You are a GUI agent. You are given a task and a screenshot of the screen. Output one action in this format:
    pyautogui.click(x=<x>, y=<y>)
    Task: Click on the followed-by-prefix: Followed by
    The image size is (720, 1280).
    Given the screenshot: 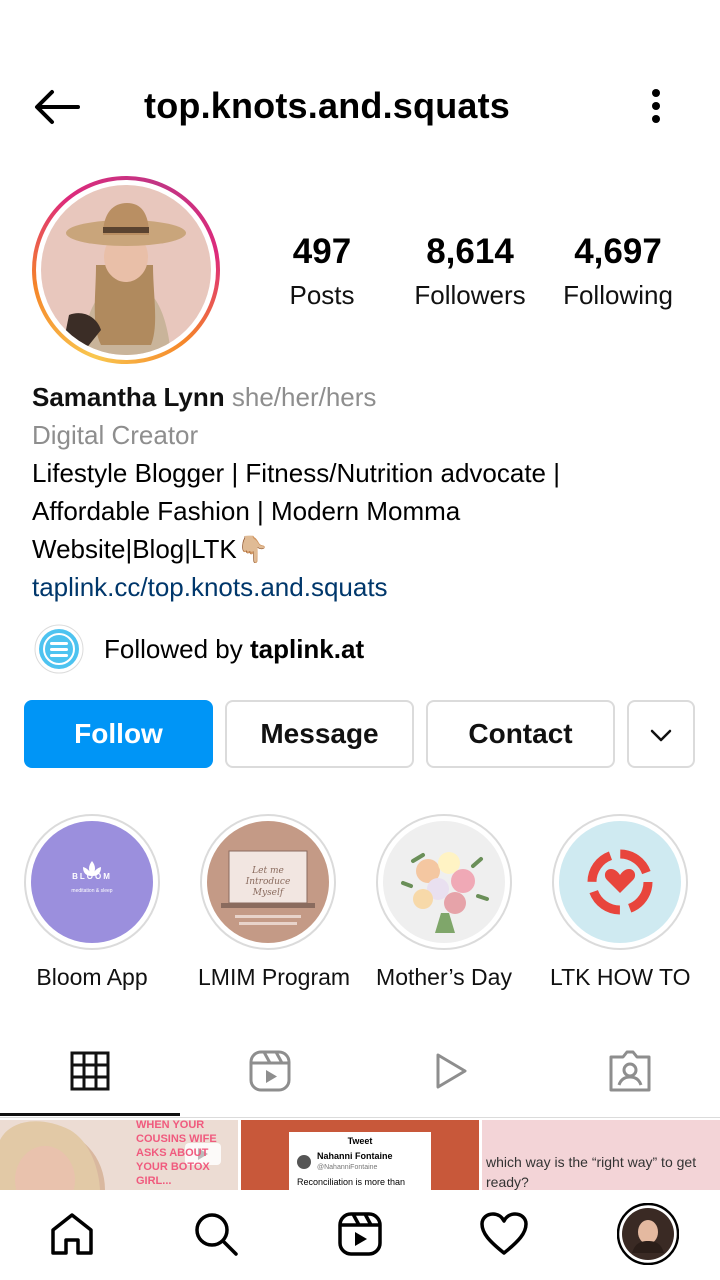 What is the action you would take?
    pyautogui.click(x=177, y=648)
    